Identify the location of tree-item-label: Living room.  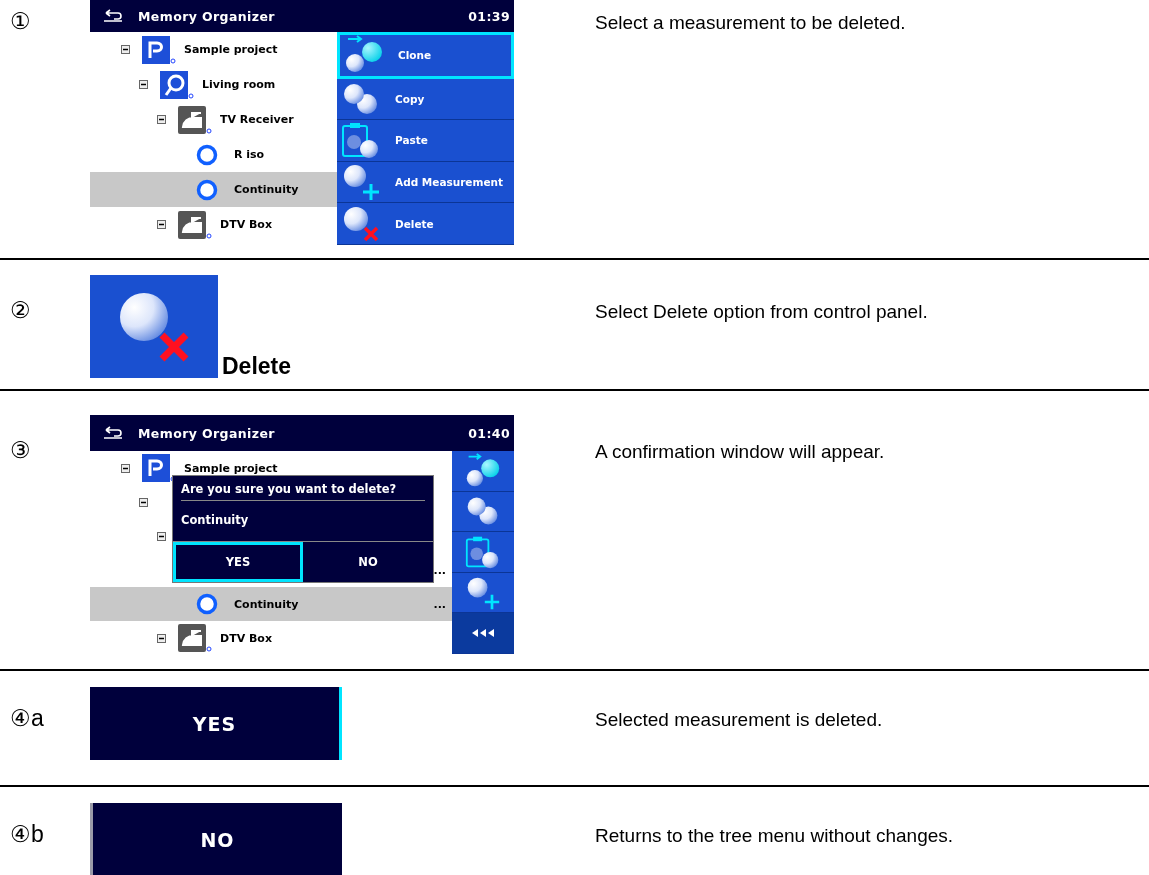
(239, 84).